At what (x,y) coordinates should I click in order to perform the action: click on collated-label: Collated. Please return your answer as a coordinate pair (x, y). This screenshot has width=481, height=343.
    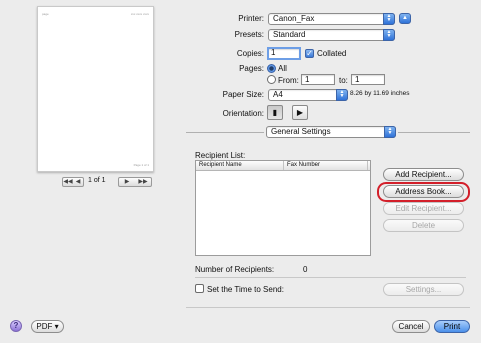
    Looking at the image, I should click on (332, 53).